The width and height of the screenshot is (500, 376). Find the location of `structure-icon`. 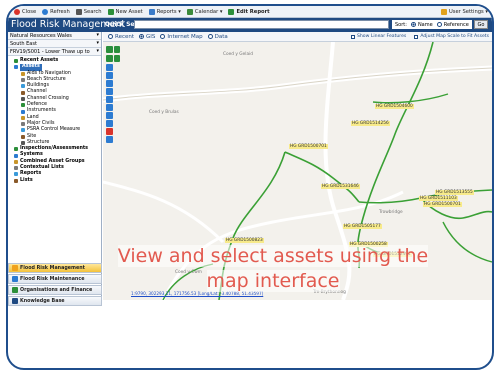

structure-icon is located at coordinates (23, 143).